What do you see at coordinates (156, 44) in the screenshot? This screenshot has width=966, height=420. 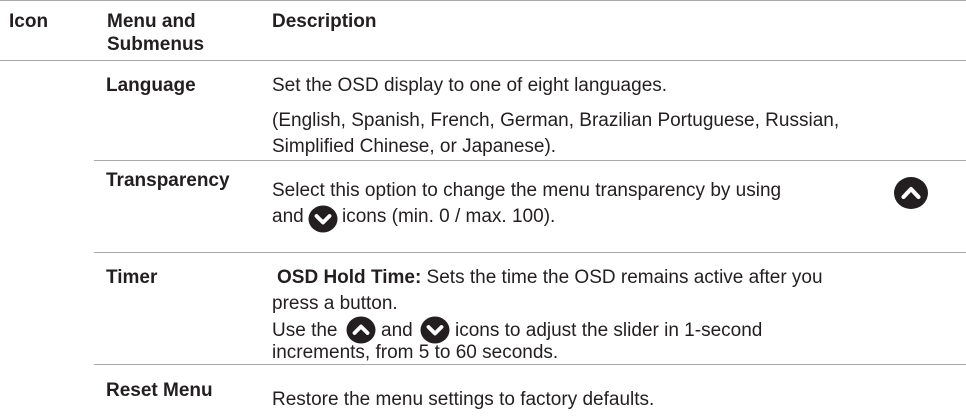 I see `header-menu-column-line2: Submenus` at bounding box center [156, 44].